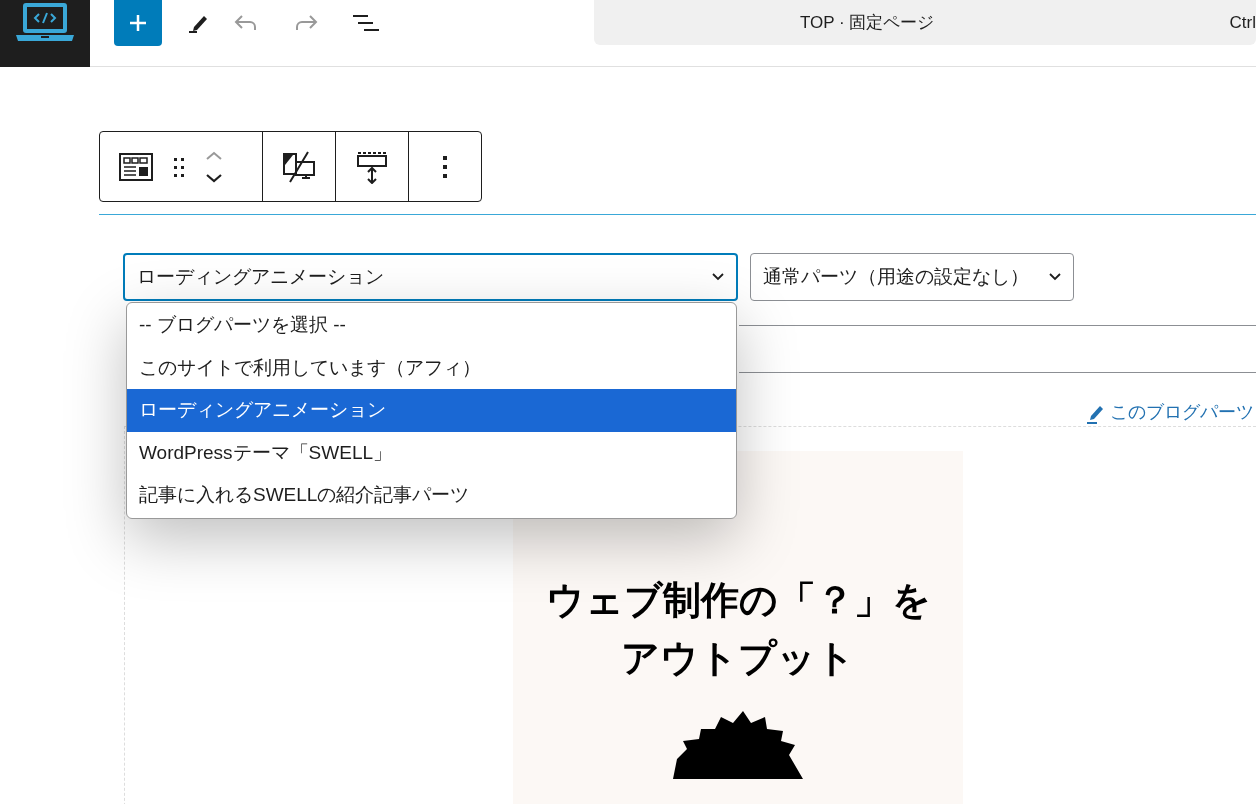 Image resolution: width=1256 pixels, height=804 pixels. I want to click on laptop-code-icon, so click(45, 23).